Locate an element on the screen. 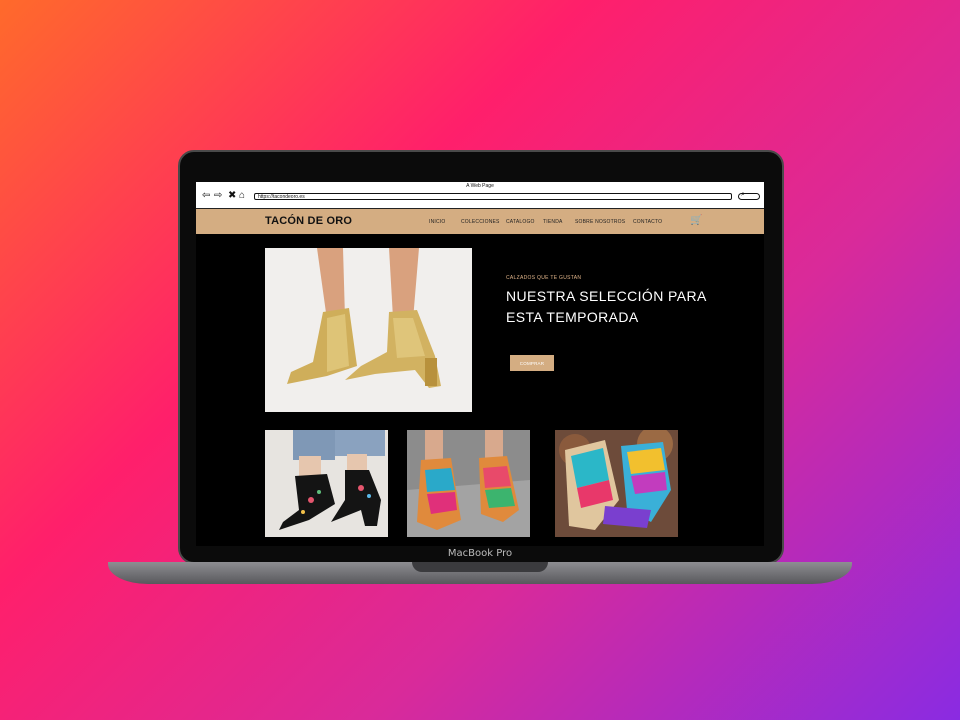  nav-contacto: CONTACTO is located at coordinates (647, 222).